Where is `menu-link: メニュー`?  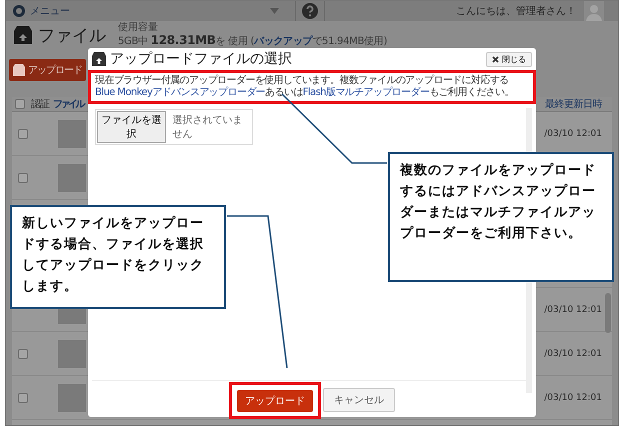
menu-link: メニュー is located at coordinates (50, 11).